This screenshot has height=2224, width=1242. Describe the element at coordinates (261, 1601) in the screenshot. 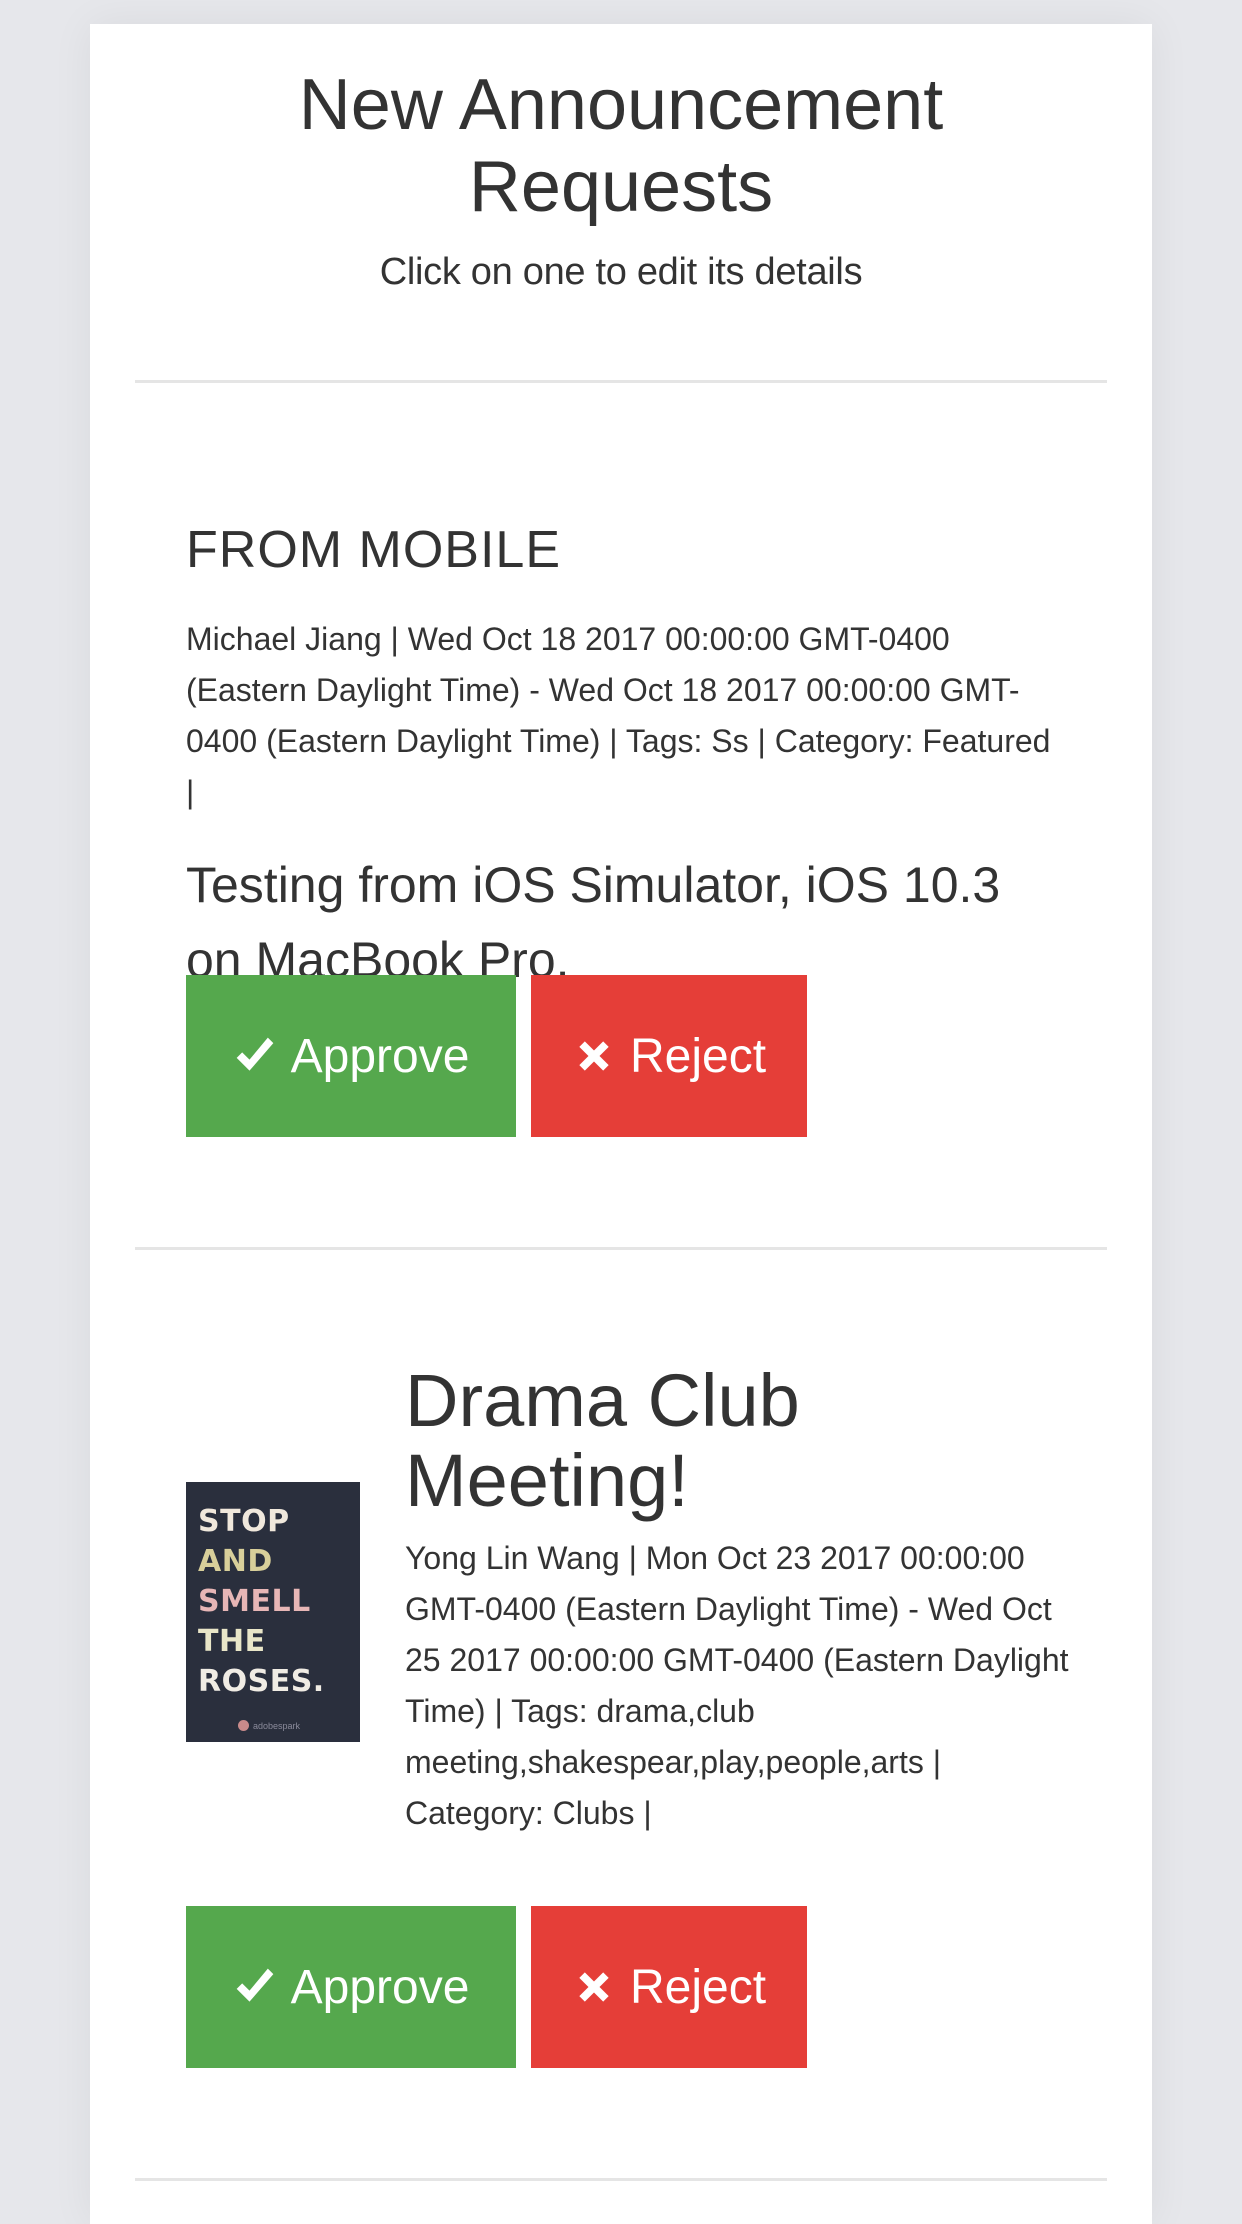

I see `announcement-image-text: STOP AND SMELL THE ROSES.` at that location.